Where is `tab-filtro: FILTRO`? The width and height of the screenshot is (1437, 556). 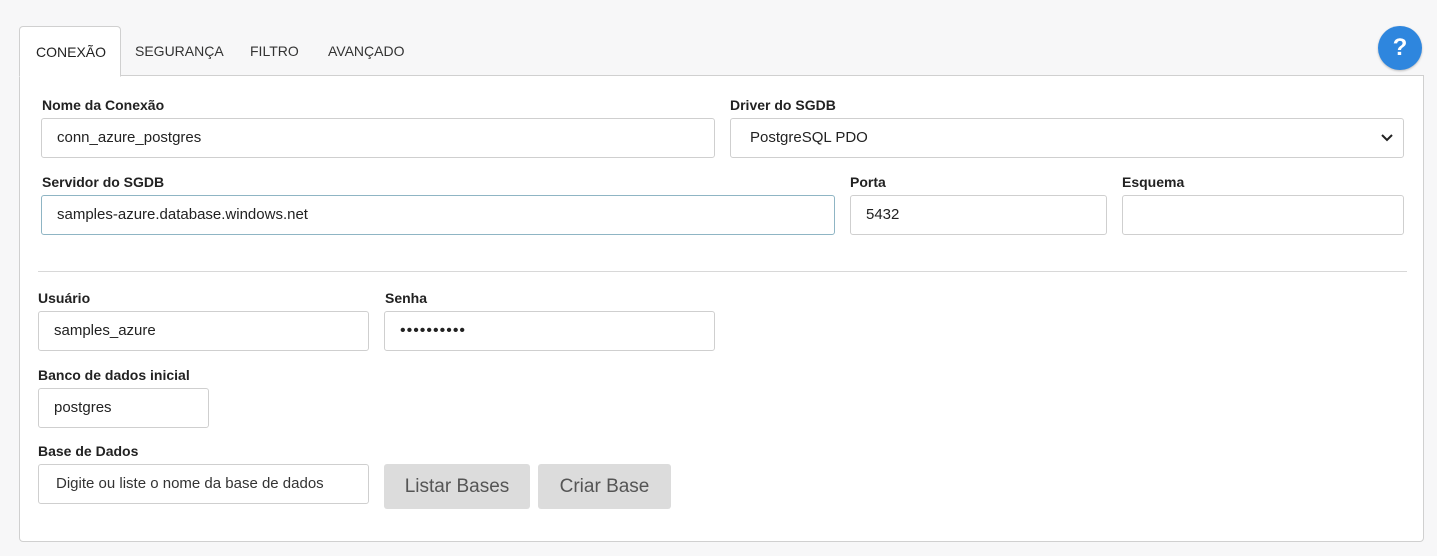 tab-filtro: FILTRO is located at coordinates (274, 50).